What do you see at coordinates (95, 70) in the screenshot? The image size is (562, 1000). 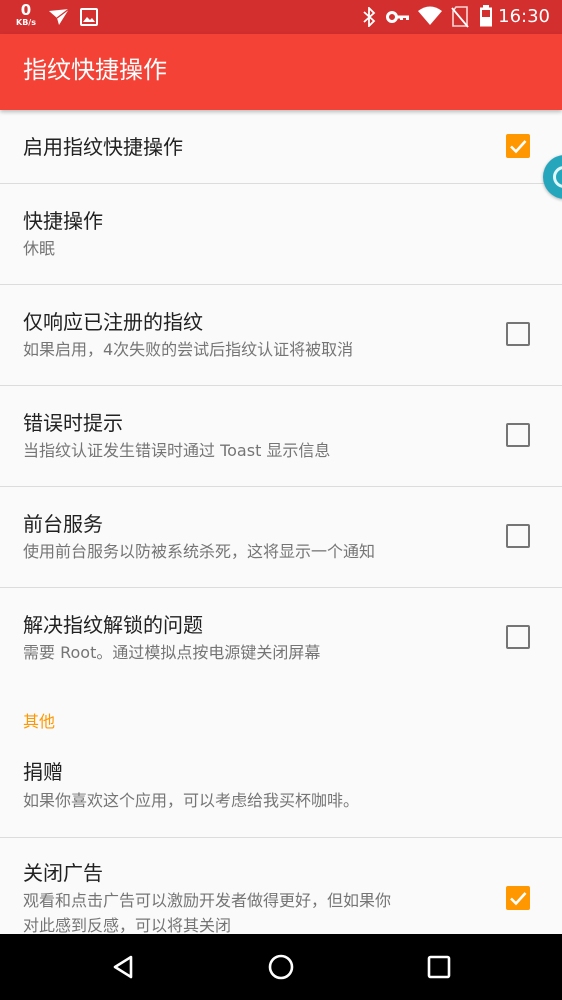 I see `page-title: 指纹快捷操作` at bounding box center [95, 70].